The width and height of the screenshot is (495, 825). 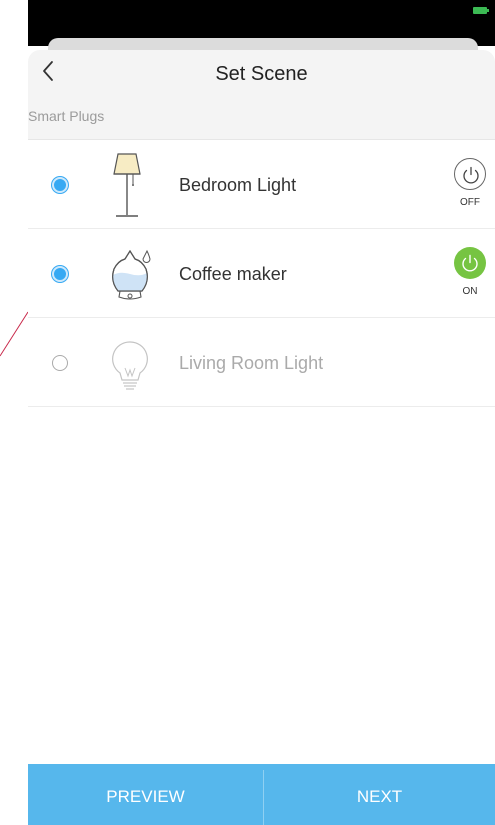 I want to click on device-row-bedroom-light: Bedroom Light OFF, so click(x=261, y=184).